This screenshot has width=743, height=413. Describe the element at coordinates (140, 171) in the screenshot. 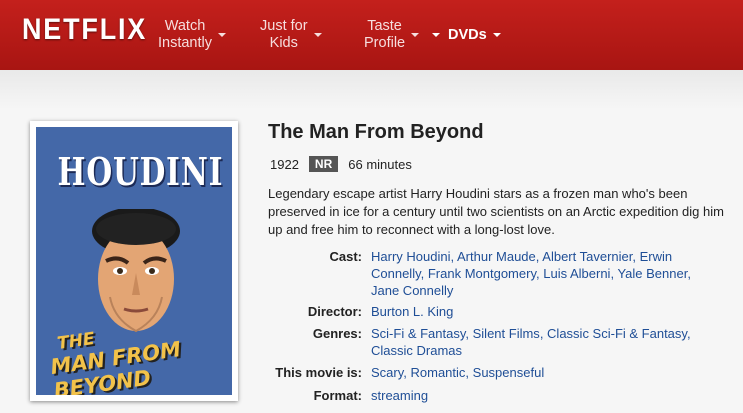

I see `poster-title-top: HOUDINI` at that location.